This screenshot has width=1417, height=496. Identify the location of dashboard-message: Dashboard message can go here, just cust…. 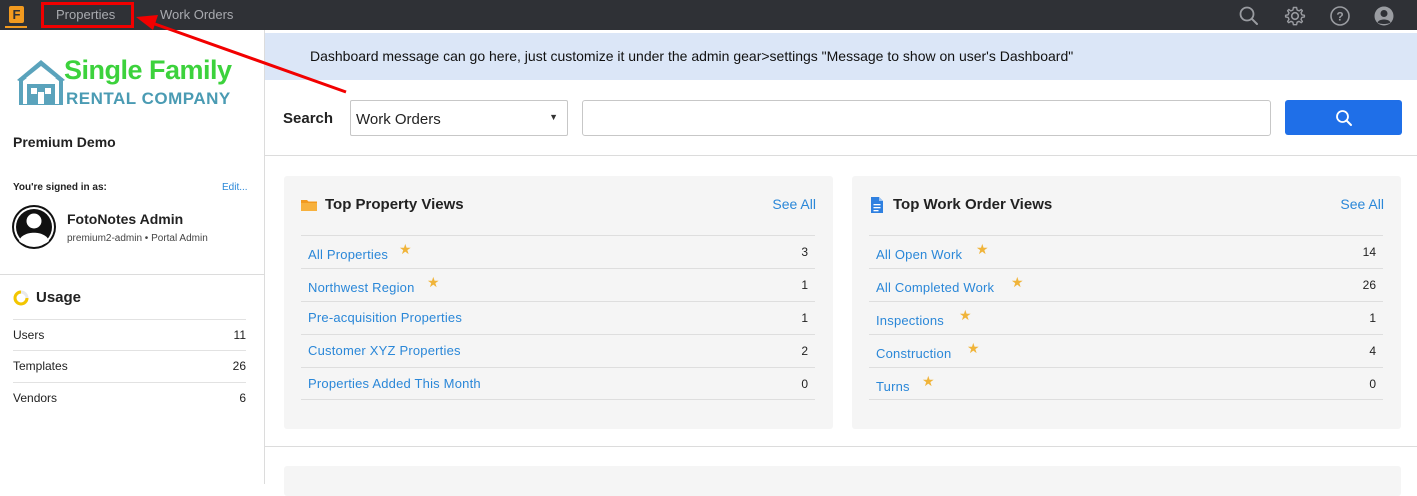
(692, 56).